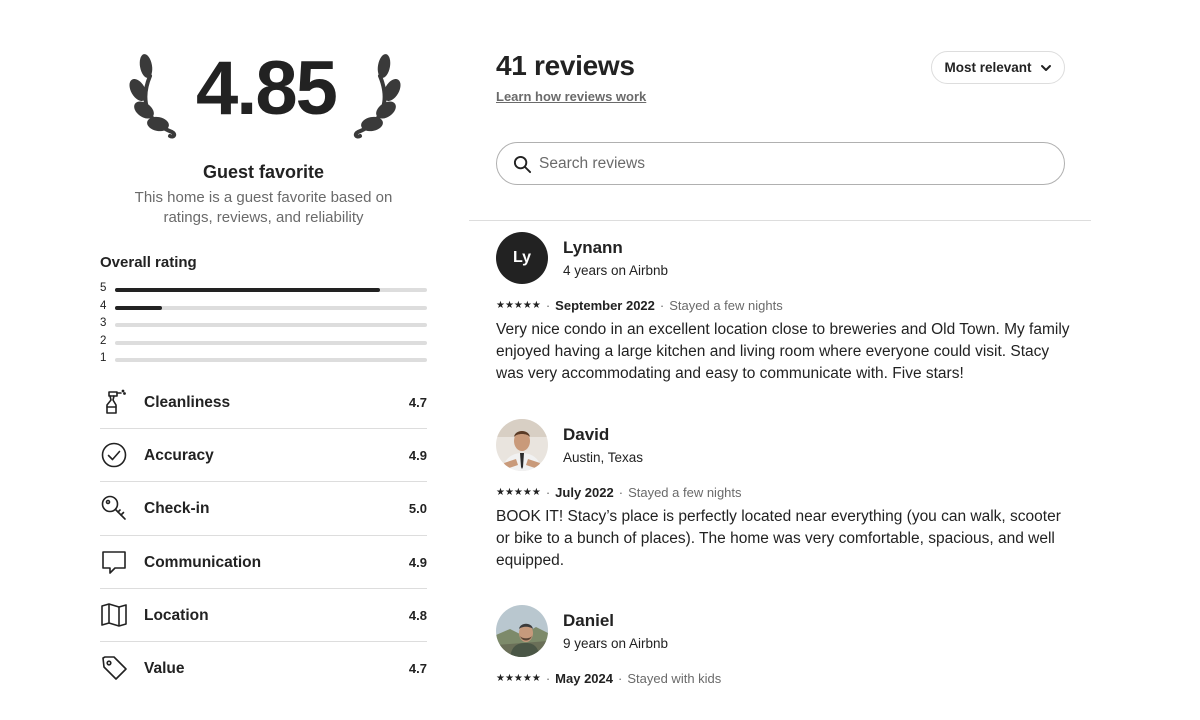 Image resolution: width=1200 pixels, height=720 pixels. I want to click on reviews-count-heading: 41 reviews, so click(565, 65).